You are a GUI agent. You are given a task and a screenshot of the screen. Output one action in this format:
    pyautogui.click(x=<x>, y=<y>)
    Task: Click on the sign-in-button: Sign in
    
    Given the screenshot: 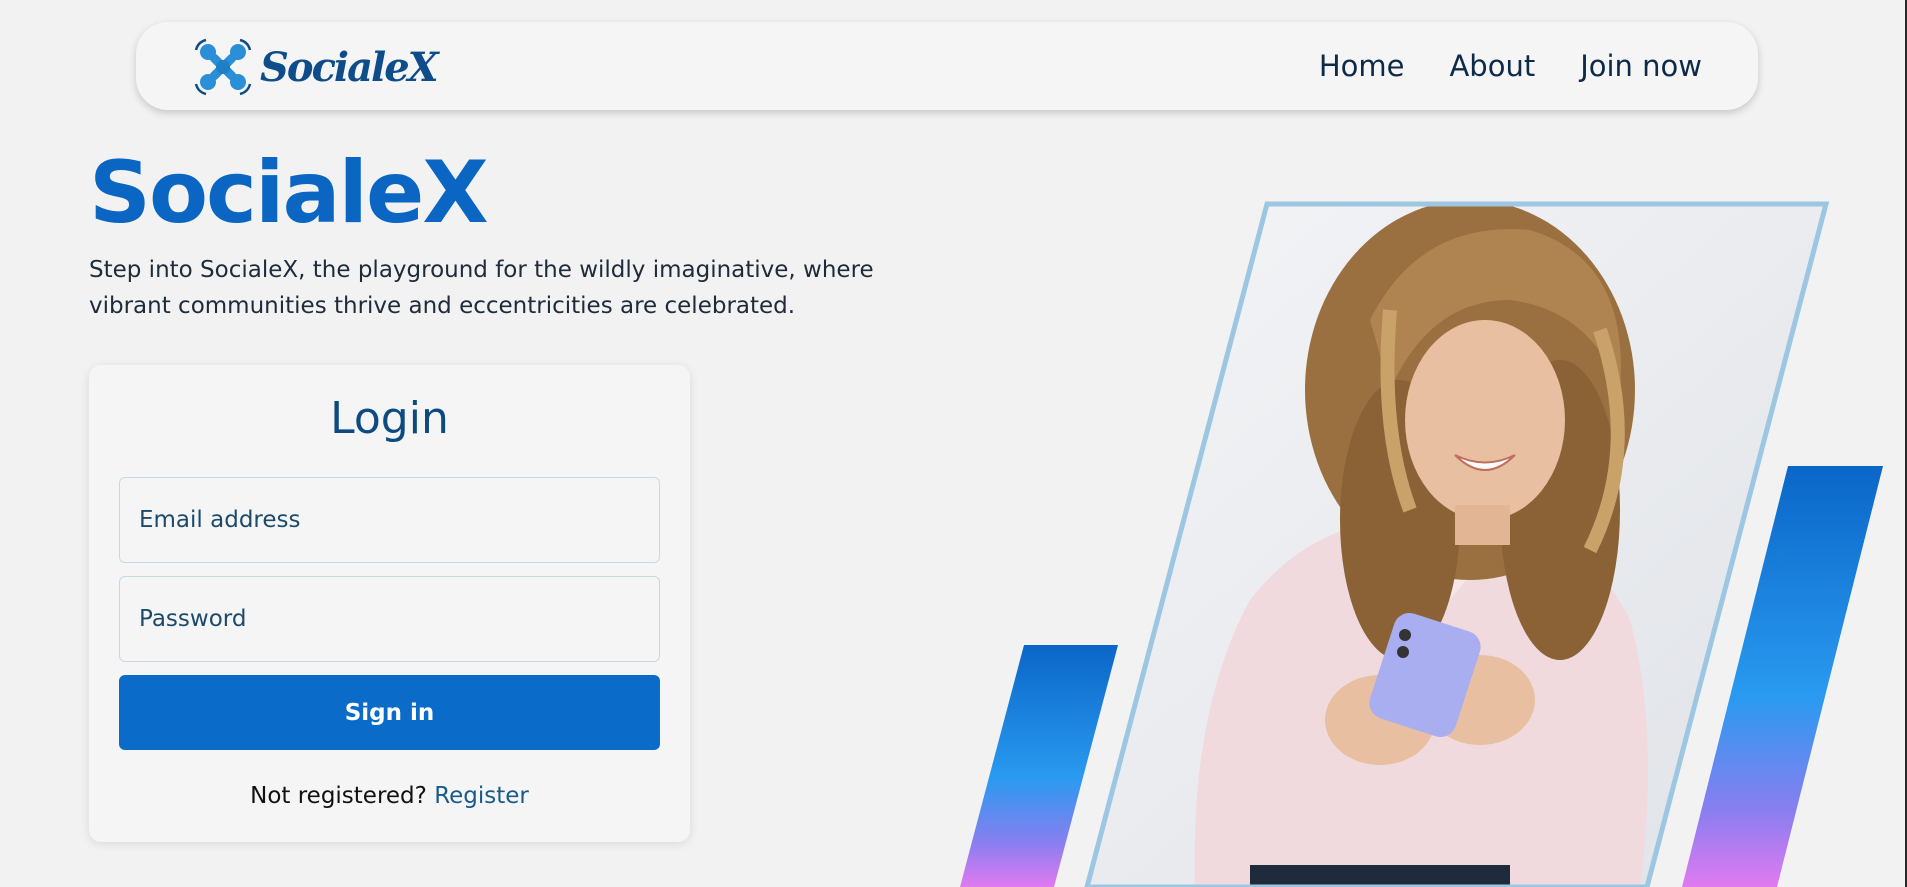 What is the action you would take?
    pyautogui.click(x=389, y=712)
    